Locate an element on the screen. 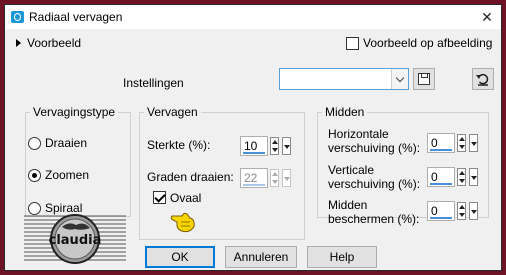  ok-button: OK is located at coordinates (180, 257).